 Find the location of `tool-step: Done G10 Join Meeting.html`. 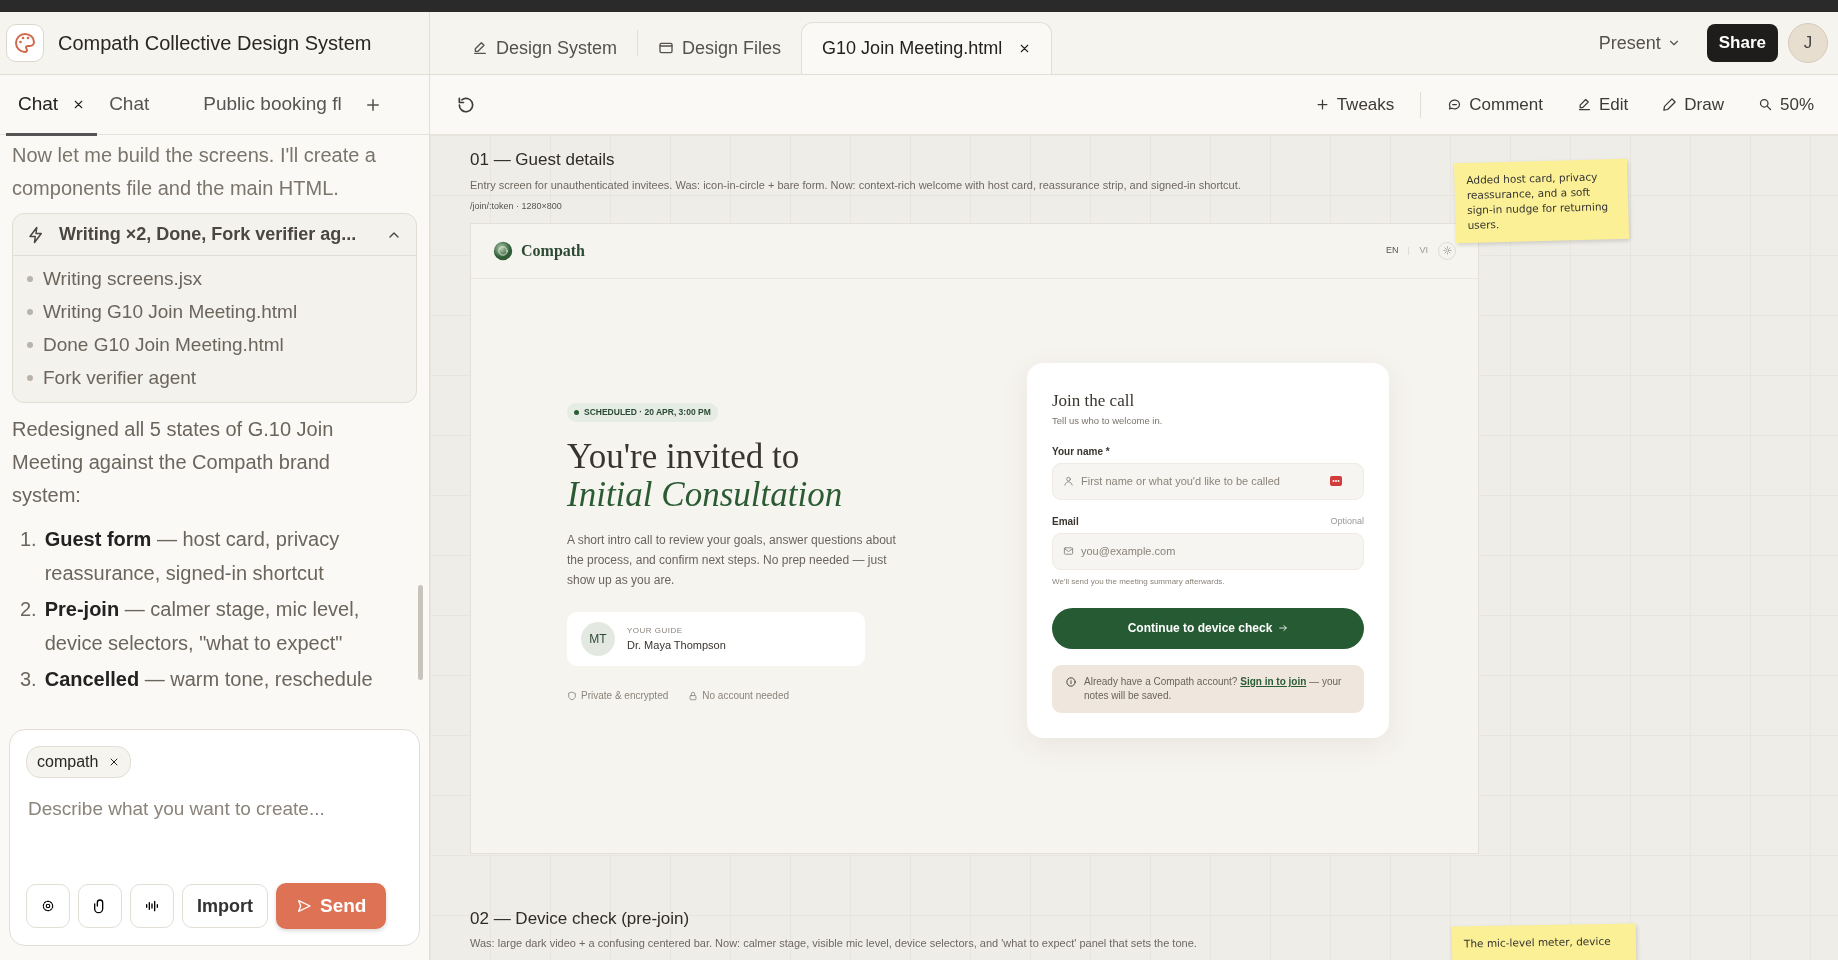

tool-step: Done G10 Join Meeting.html is located at coordinates (163, 344).